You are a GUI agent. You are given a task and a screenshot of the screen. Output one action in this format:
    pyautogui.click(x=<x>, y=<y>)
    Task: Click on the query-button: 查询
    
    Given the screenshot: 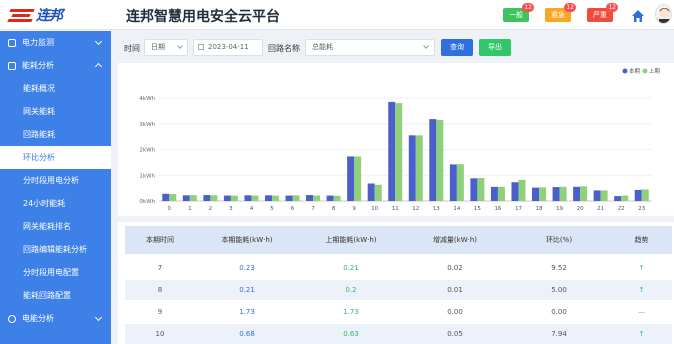 What is the action you would take?
    pyautogui.click(x=457, y=47)
    